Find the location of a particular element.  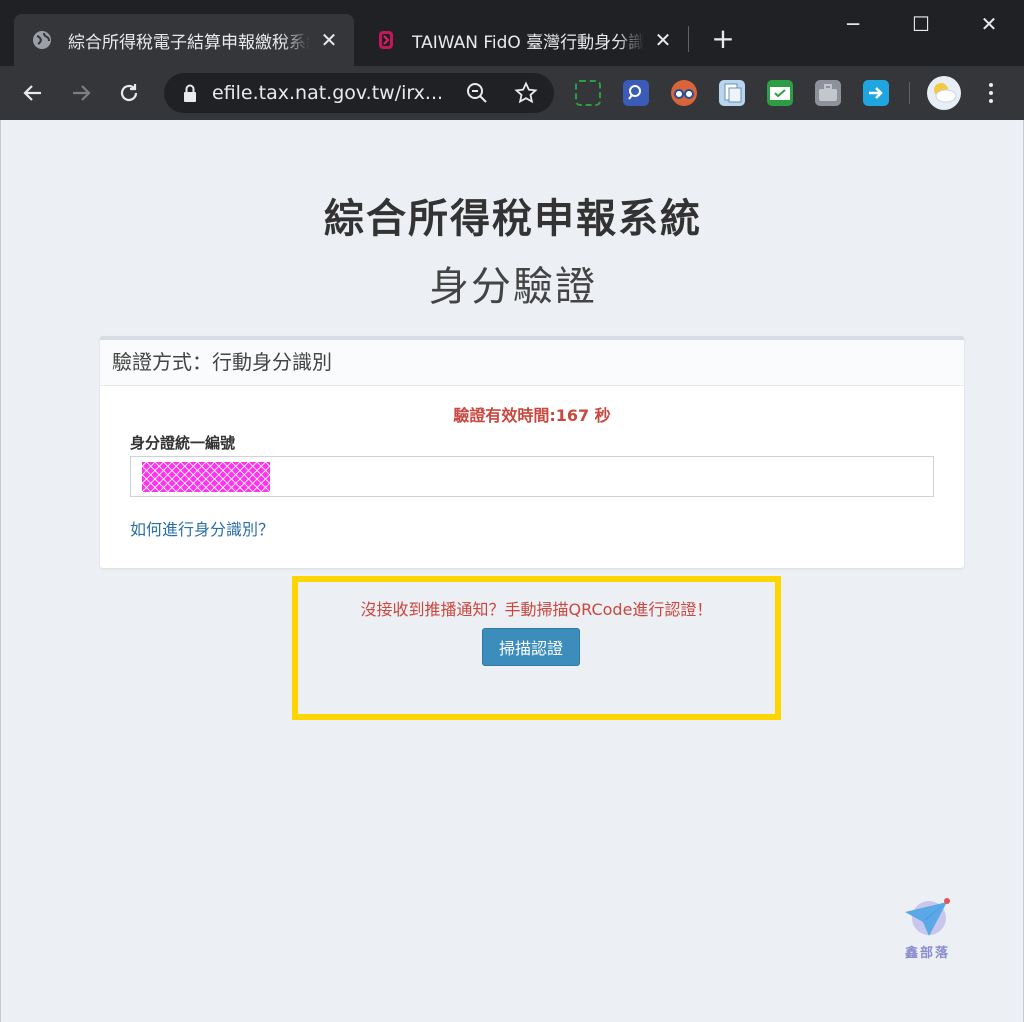

globe-icon is located at coordinates (42, 40).